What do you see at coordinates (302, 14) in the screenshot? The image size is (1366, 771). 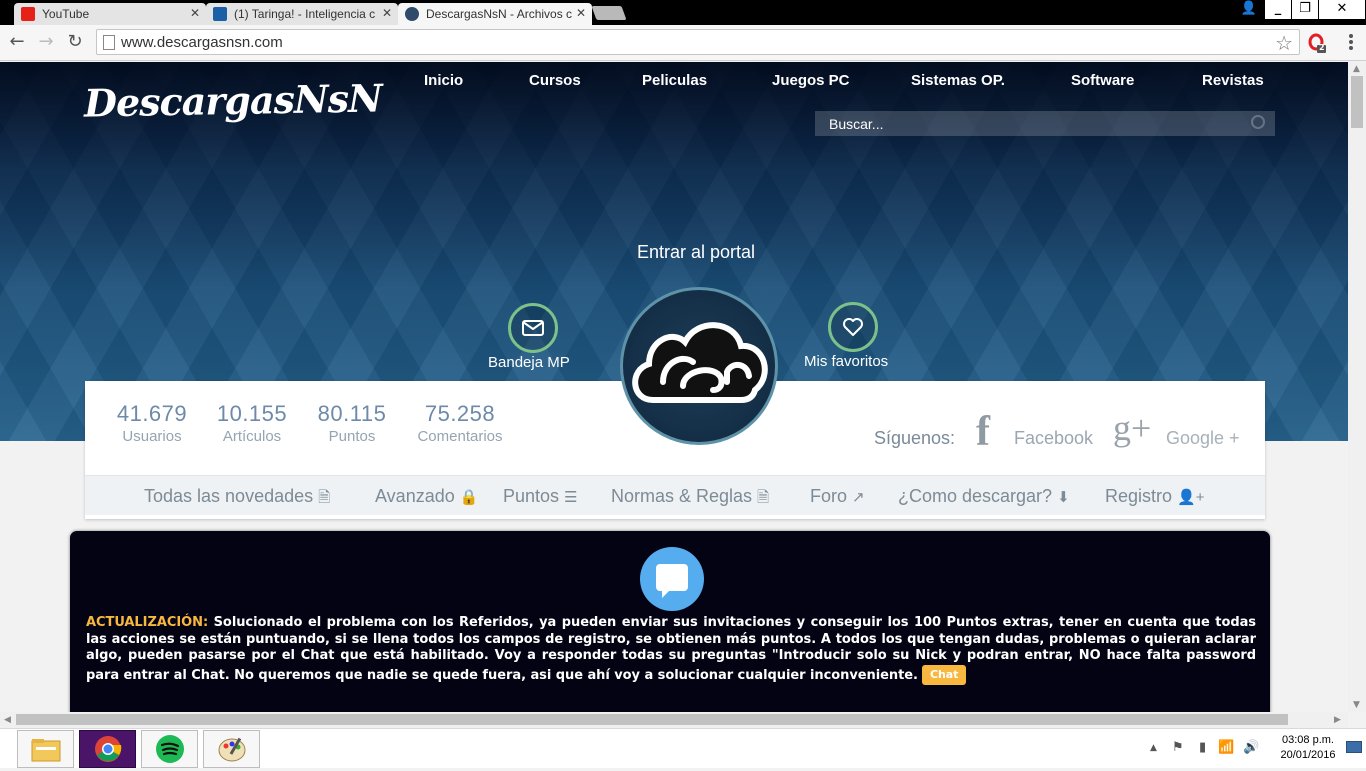 I see `tab-taringa: (1) Taringa! - Inteligencia c ✕` at bounding box center [302, 14].